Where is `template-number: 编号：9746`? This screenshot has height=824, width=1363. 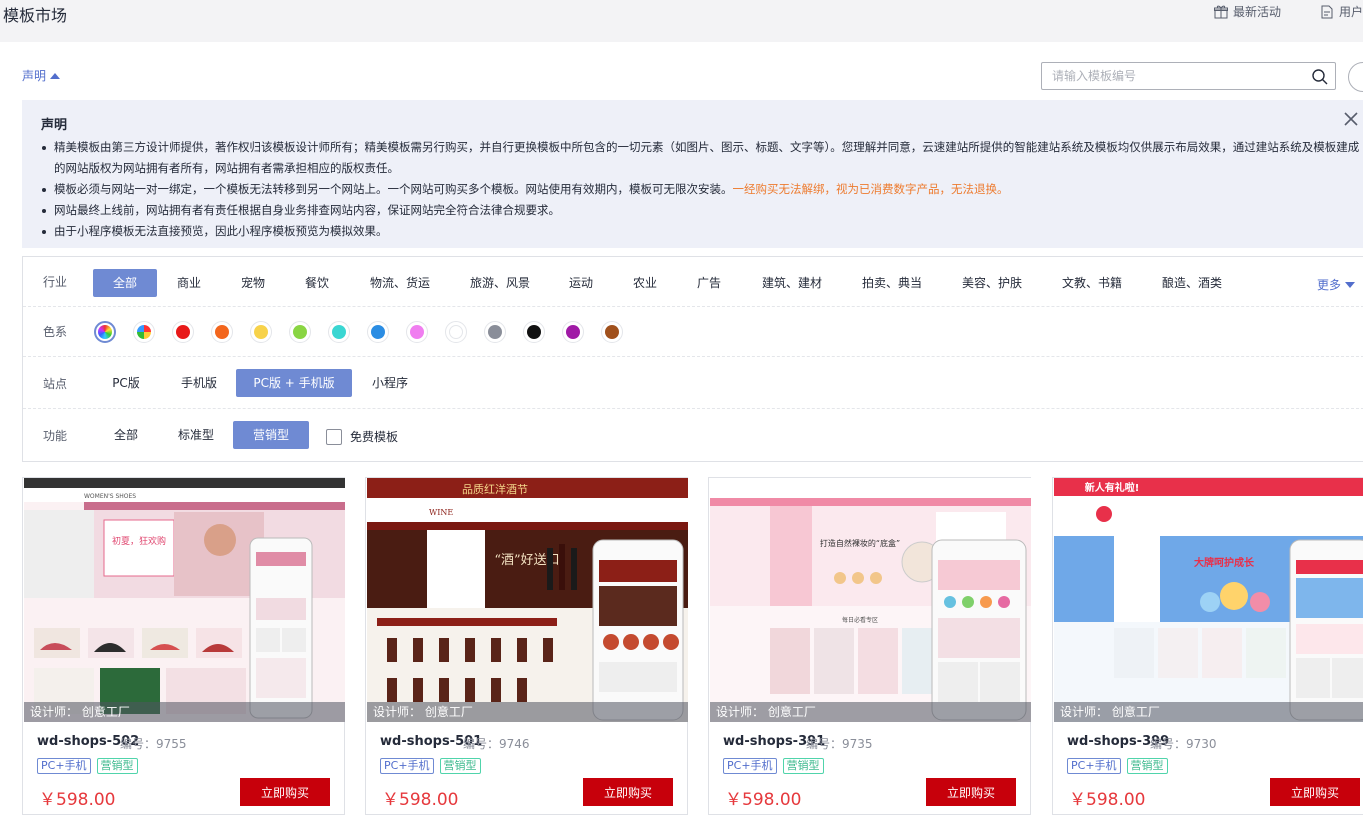
template-number: 编号：9746 is located at coordinates (496, 744).